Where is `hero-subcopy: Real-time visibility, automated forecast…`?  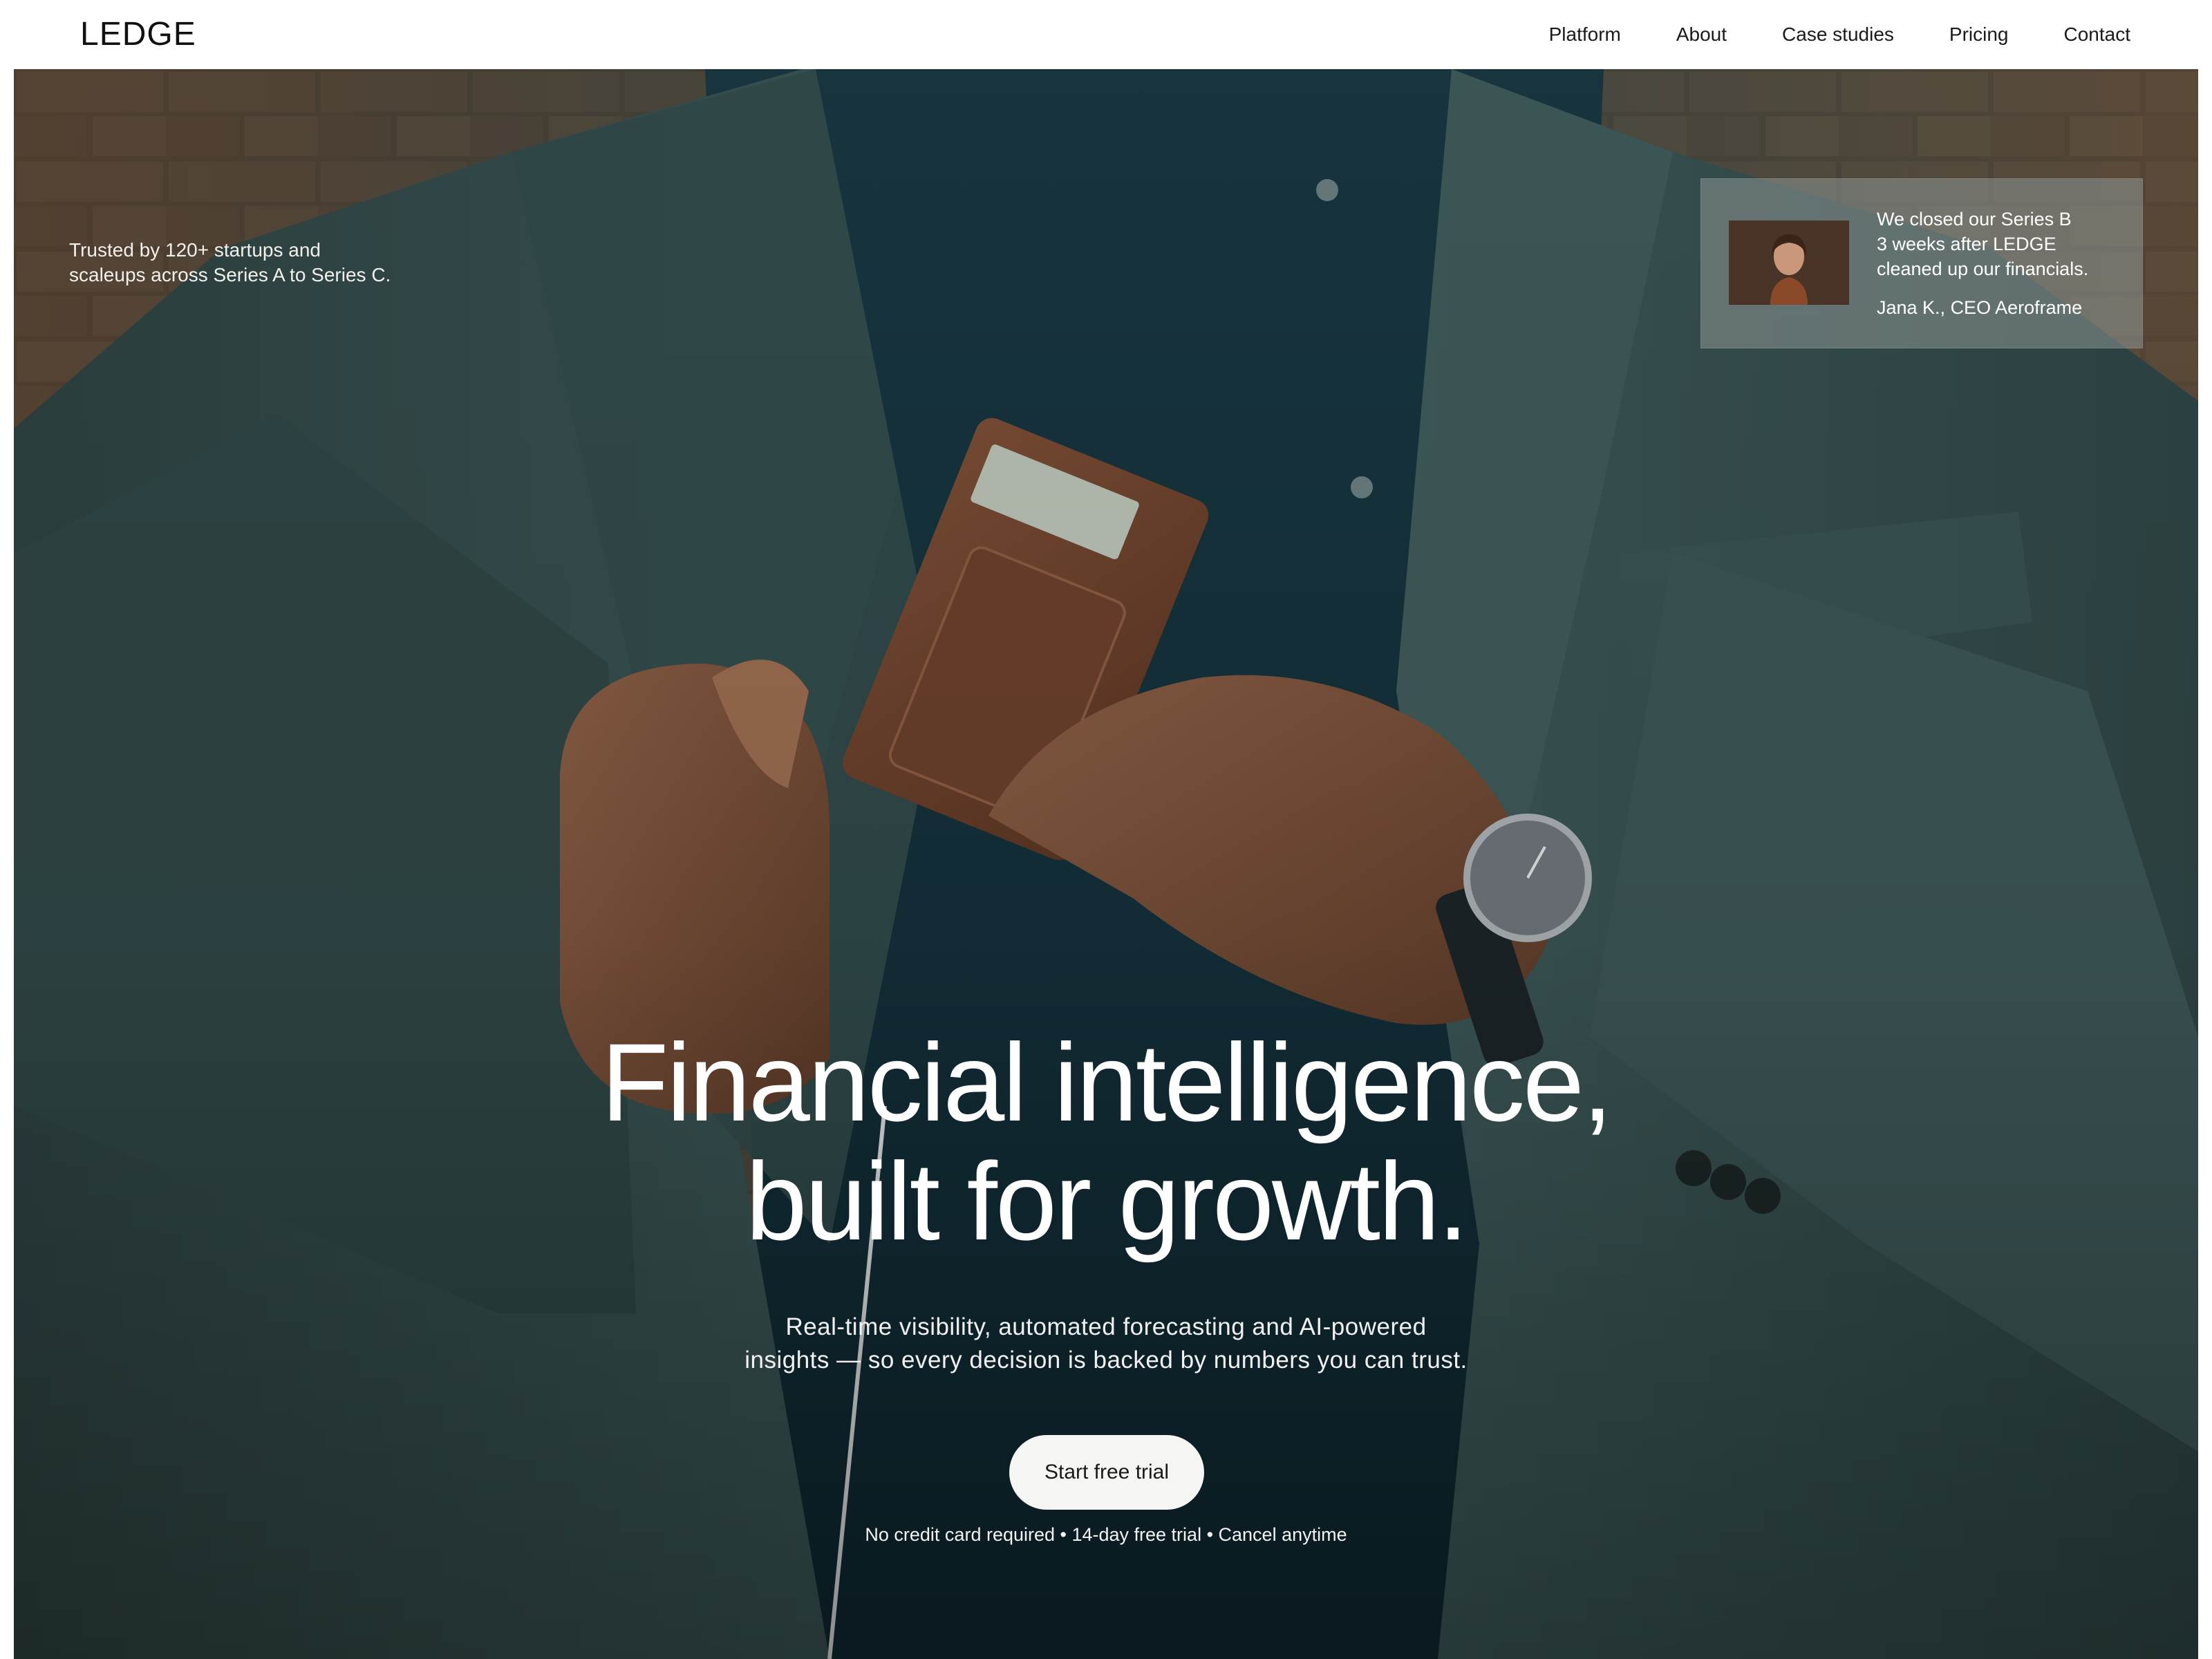
hero-subcopy: Real-time visibility, automated forecast… is located at coordinates (1106, 1344).